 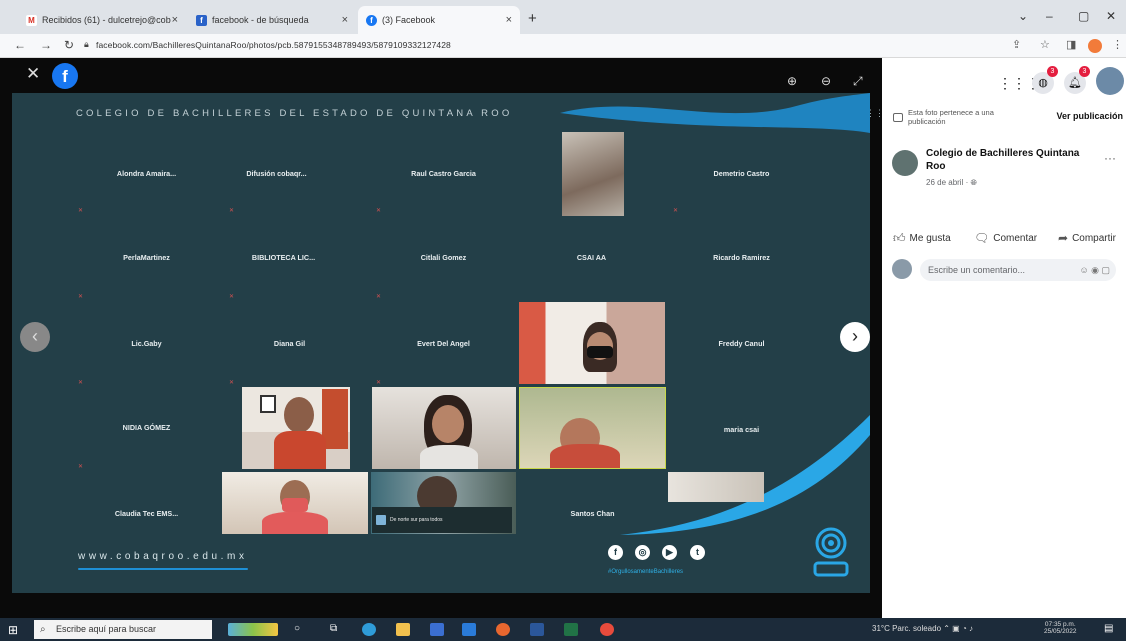 What do you see at coordinates (439, 20) in the screenshot?
I see `tab-facebook: f (3) Facebook ×` at bounding box center [439, 20].